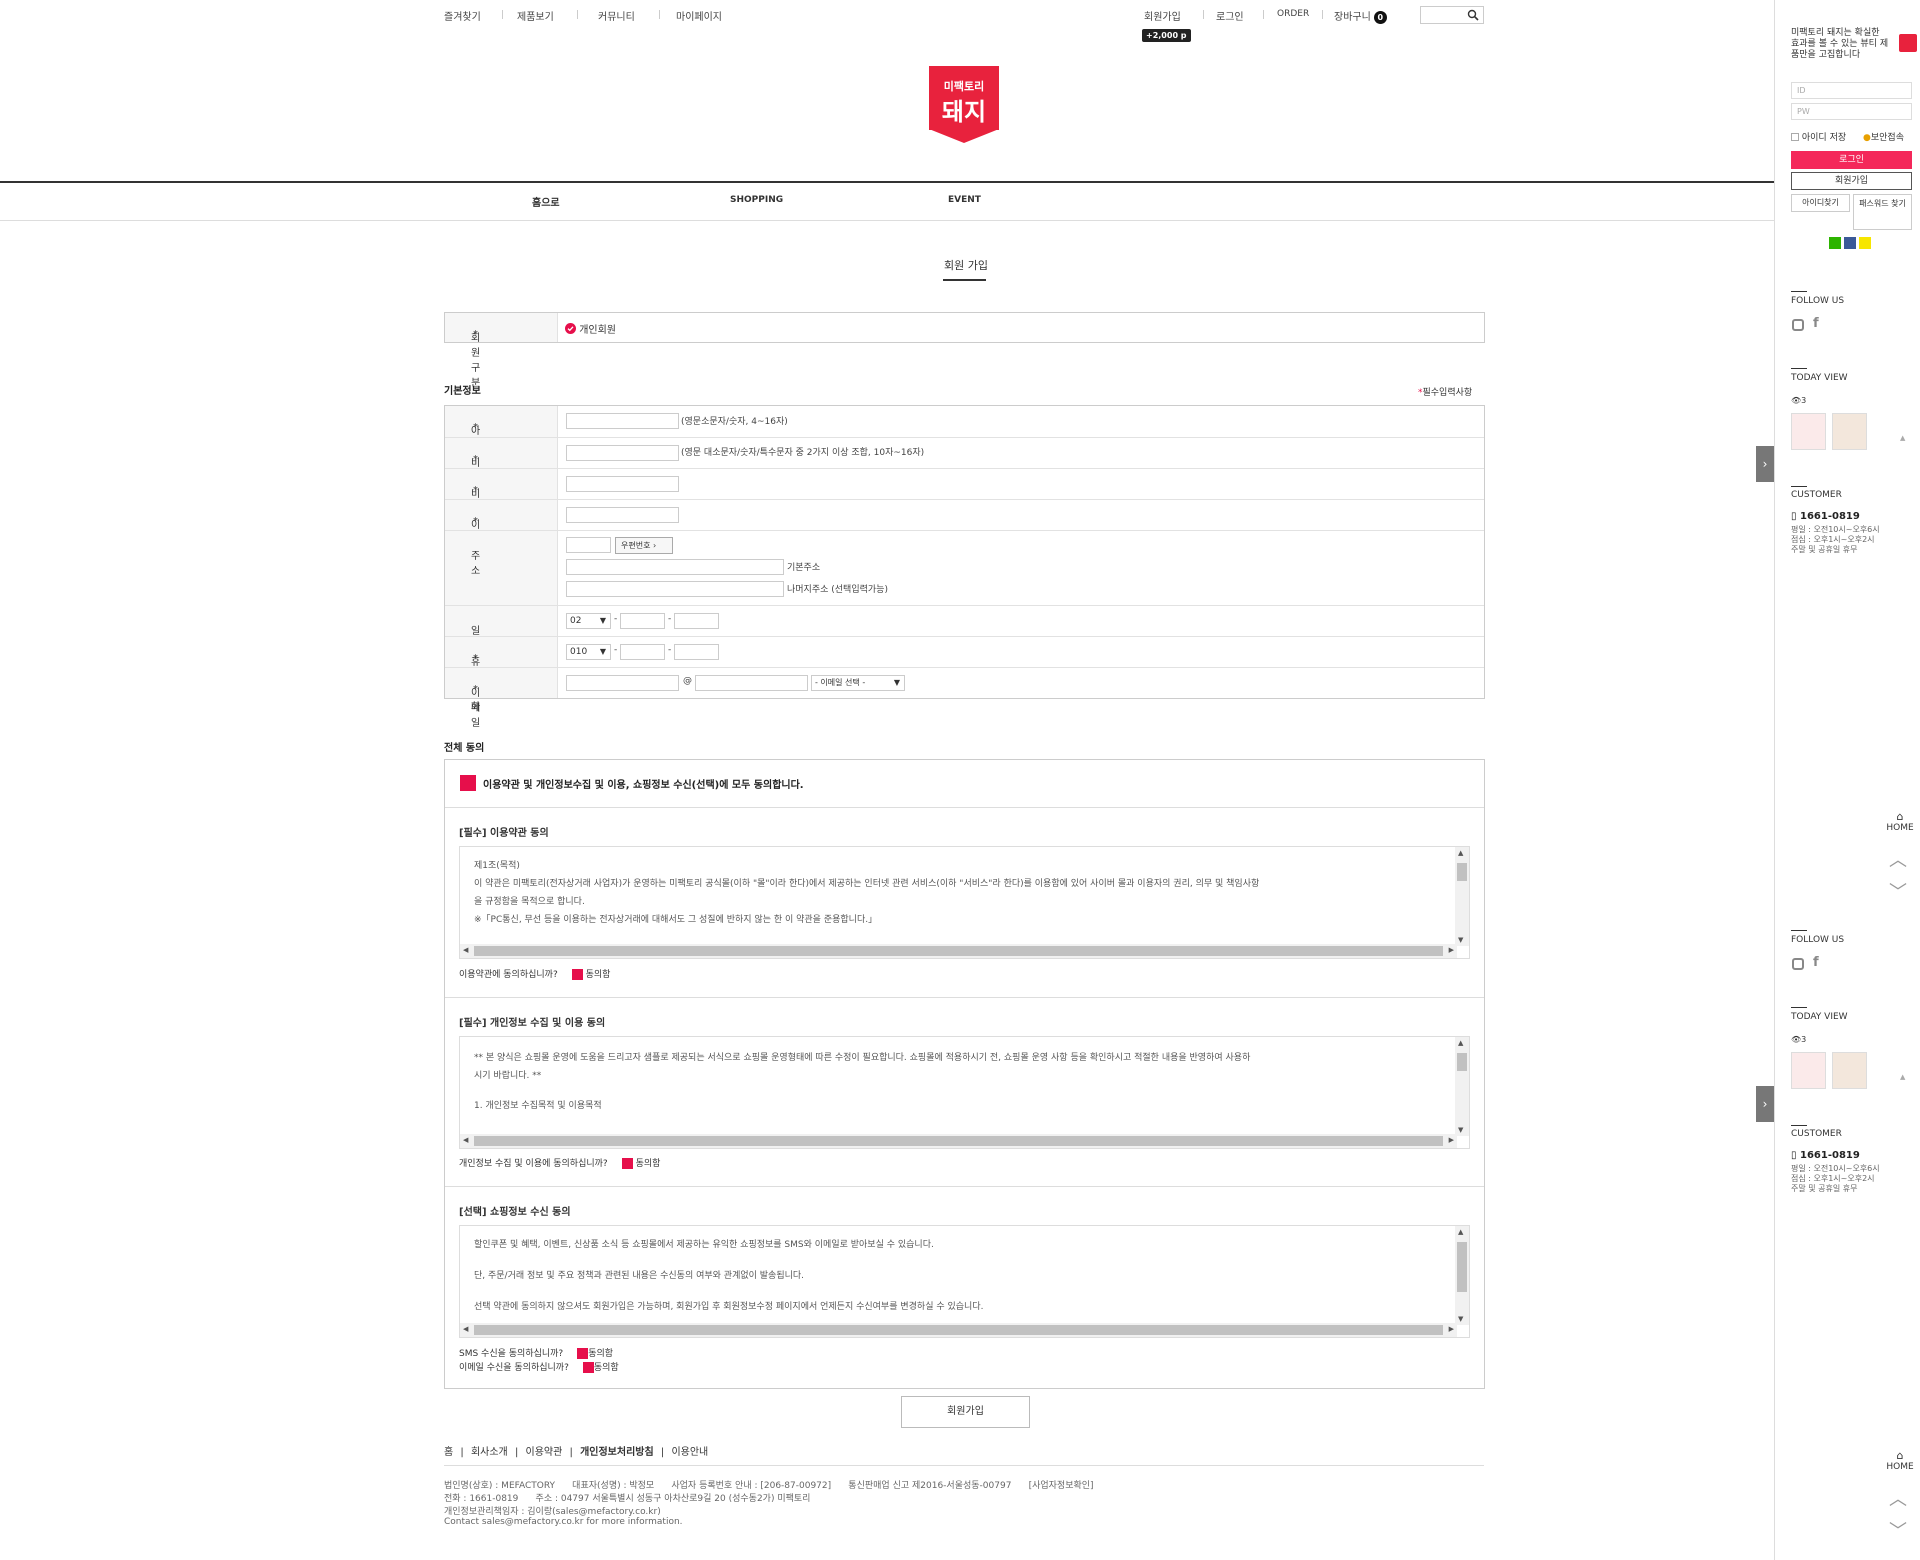 This screenshot has width=1920, height=1560. What do you see at coordinates (546, 201) in the screenshot?
I see `nav-home: 홈으로` at bounding box center [546, 201].